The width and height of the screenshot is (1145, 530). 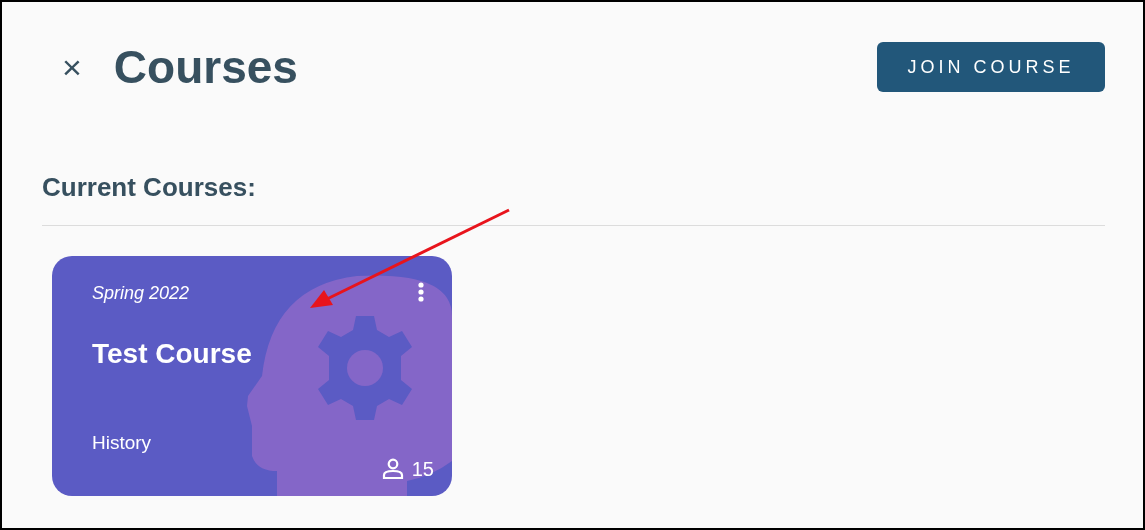 What do you see at coordinates (149, 188) in the screenshot?
I see `section-title: Current Courses:` at bounding box center [149, 188].